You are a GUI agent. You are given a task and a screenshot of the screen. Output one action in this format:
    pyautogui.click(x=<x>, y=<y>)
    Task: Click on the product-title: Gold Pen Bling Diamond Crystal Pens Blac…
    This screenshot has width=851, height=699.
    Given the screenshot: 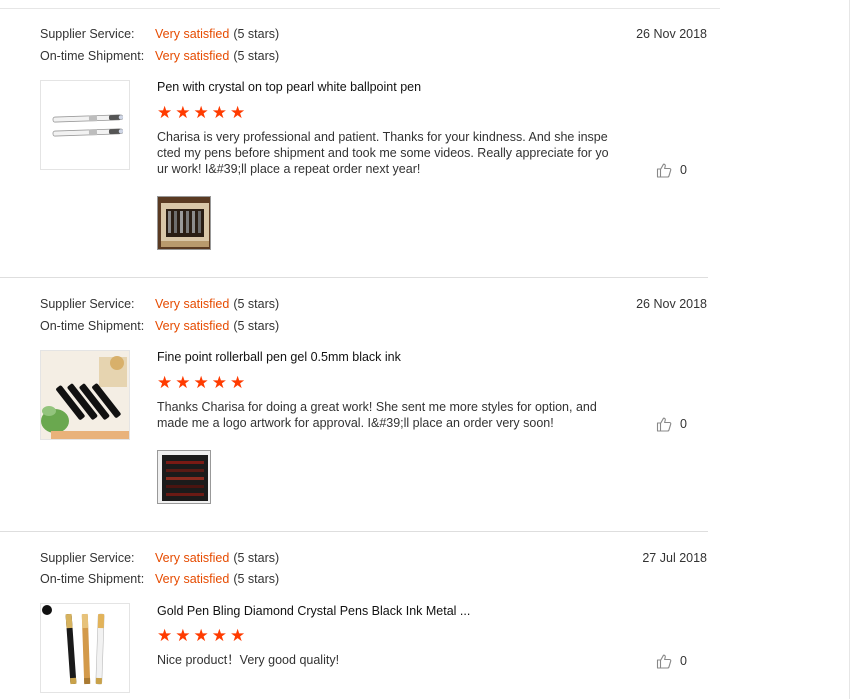 What is the action you would take?
    pyautogui.click(x=313, y=611)
    